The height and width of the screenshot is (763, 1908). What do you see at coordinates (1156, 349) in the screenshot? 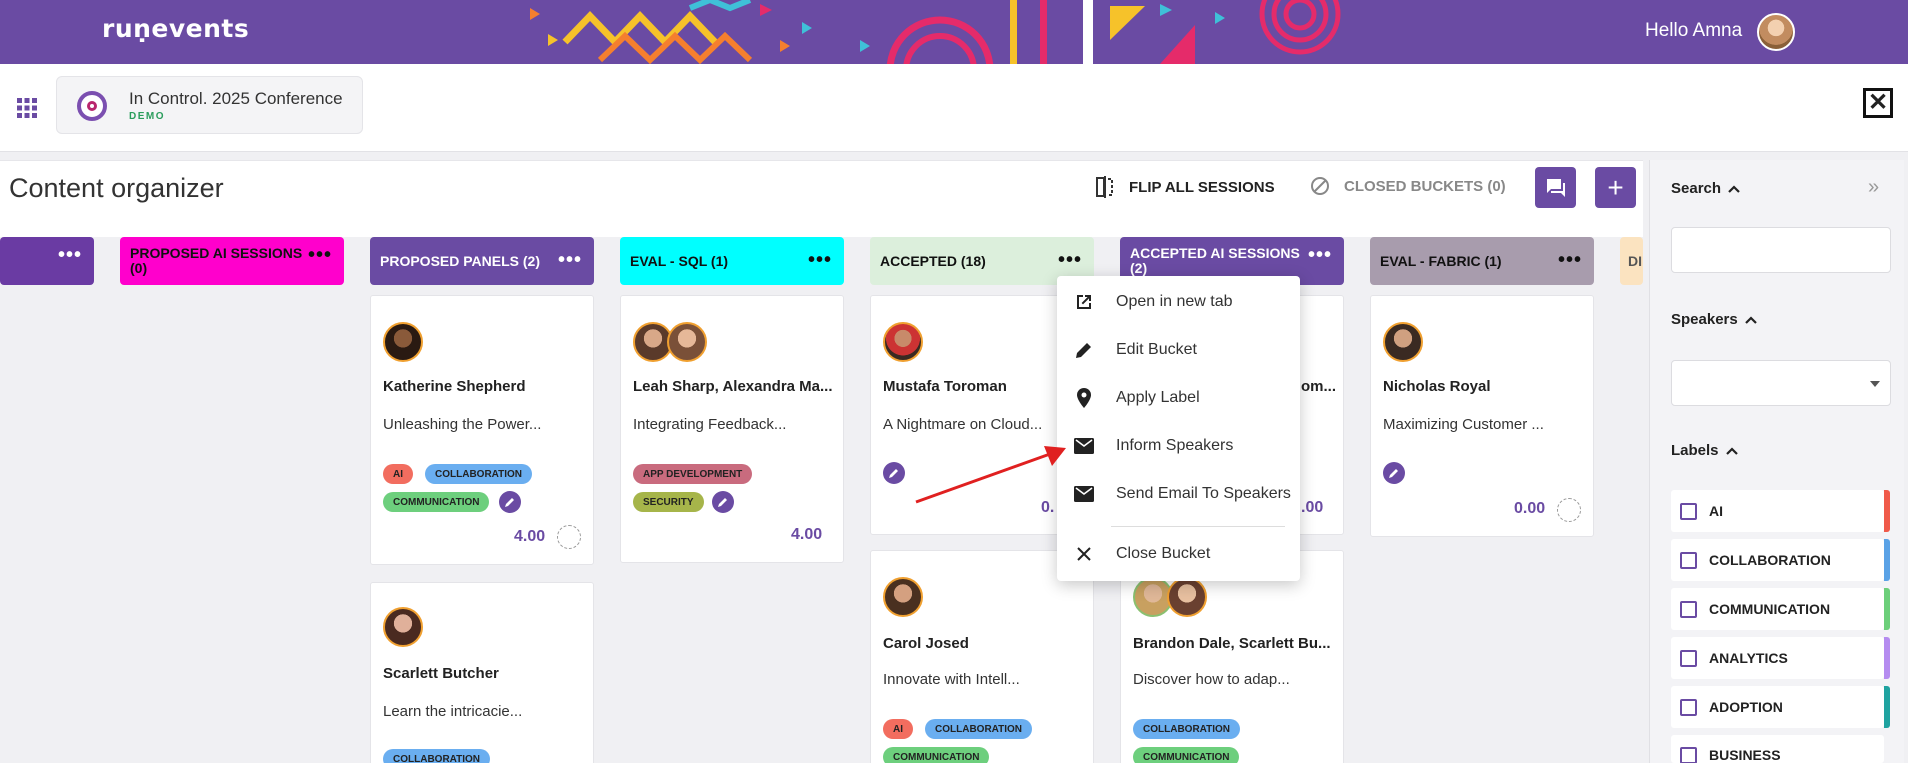
I see `menu-item-label: Edit Bucket` at bounding box center [1156, 349].